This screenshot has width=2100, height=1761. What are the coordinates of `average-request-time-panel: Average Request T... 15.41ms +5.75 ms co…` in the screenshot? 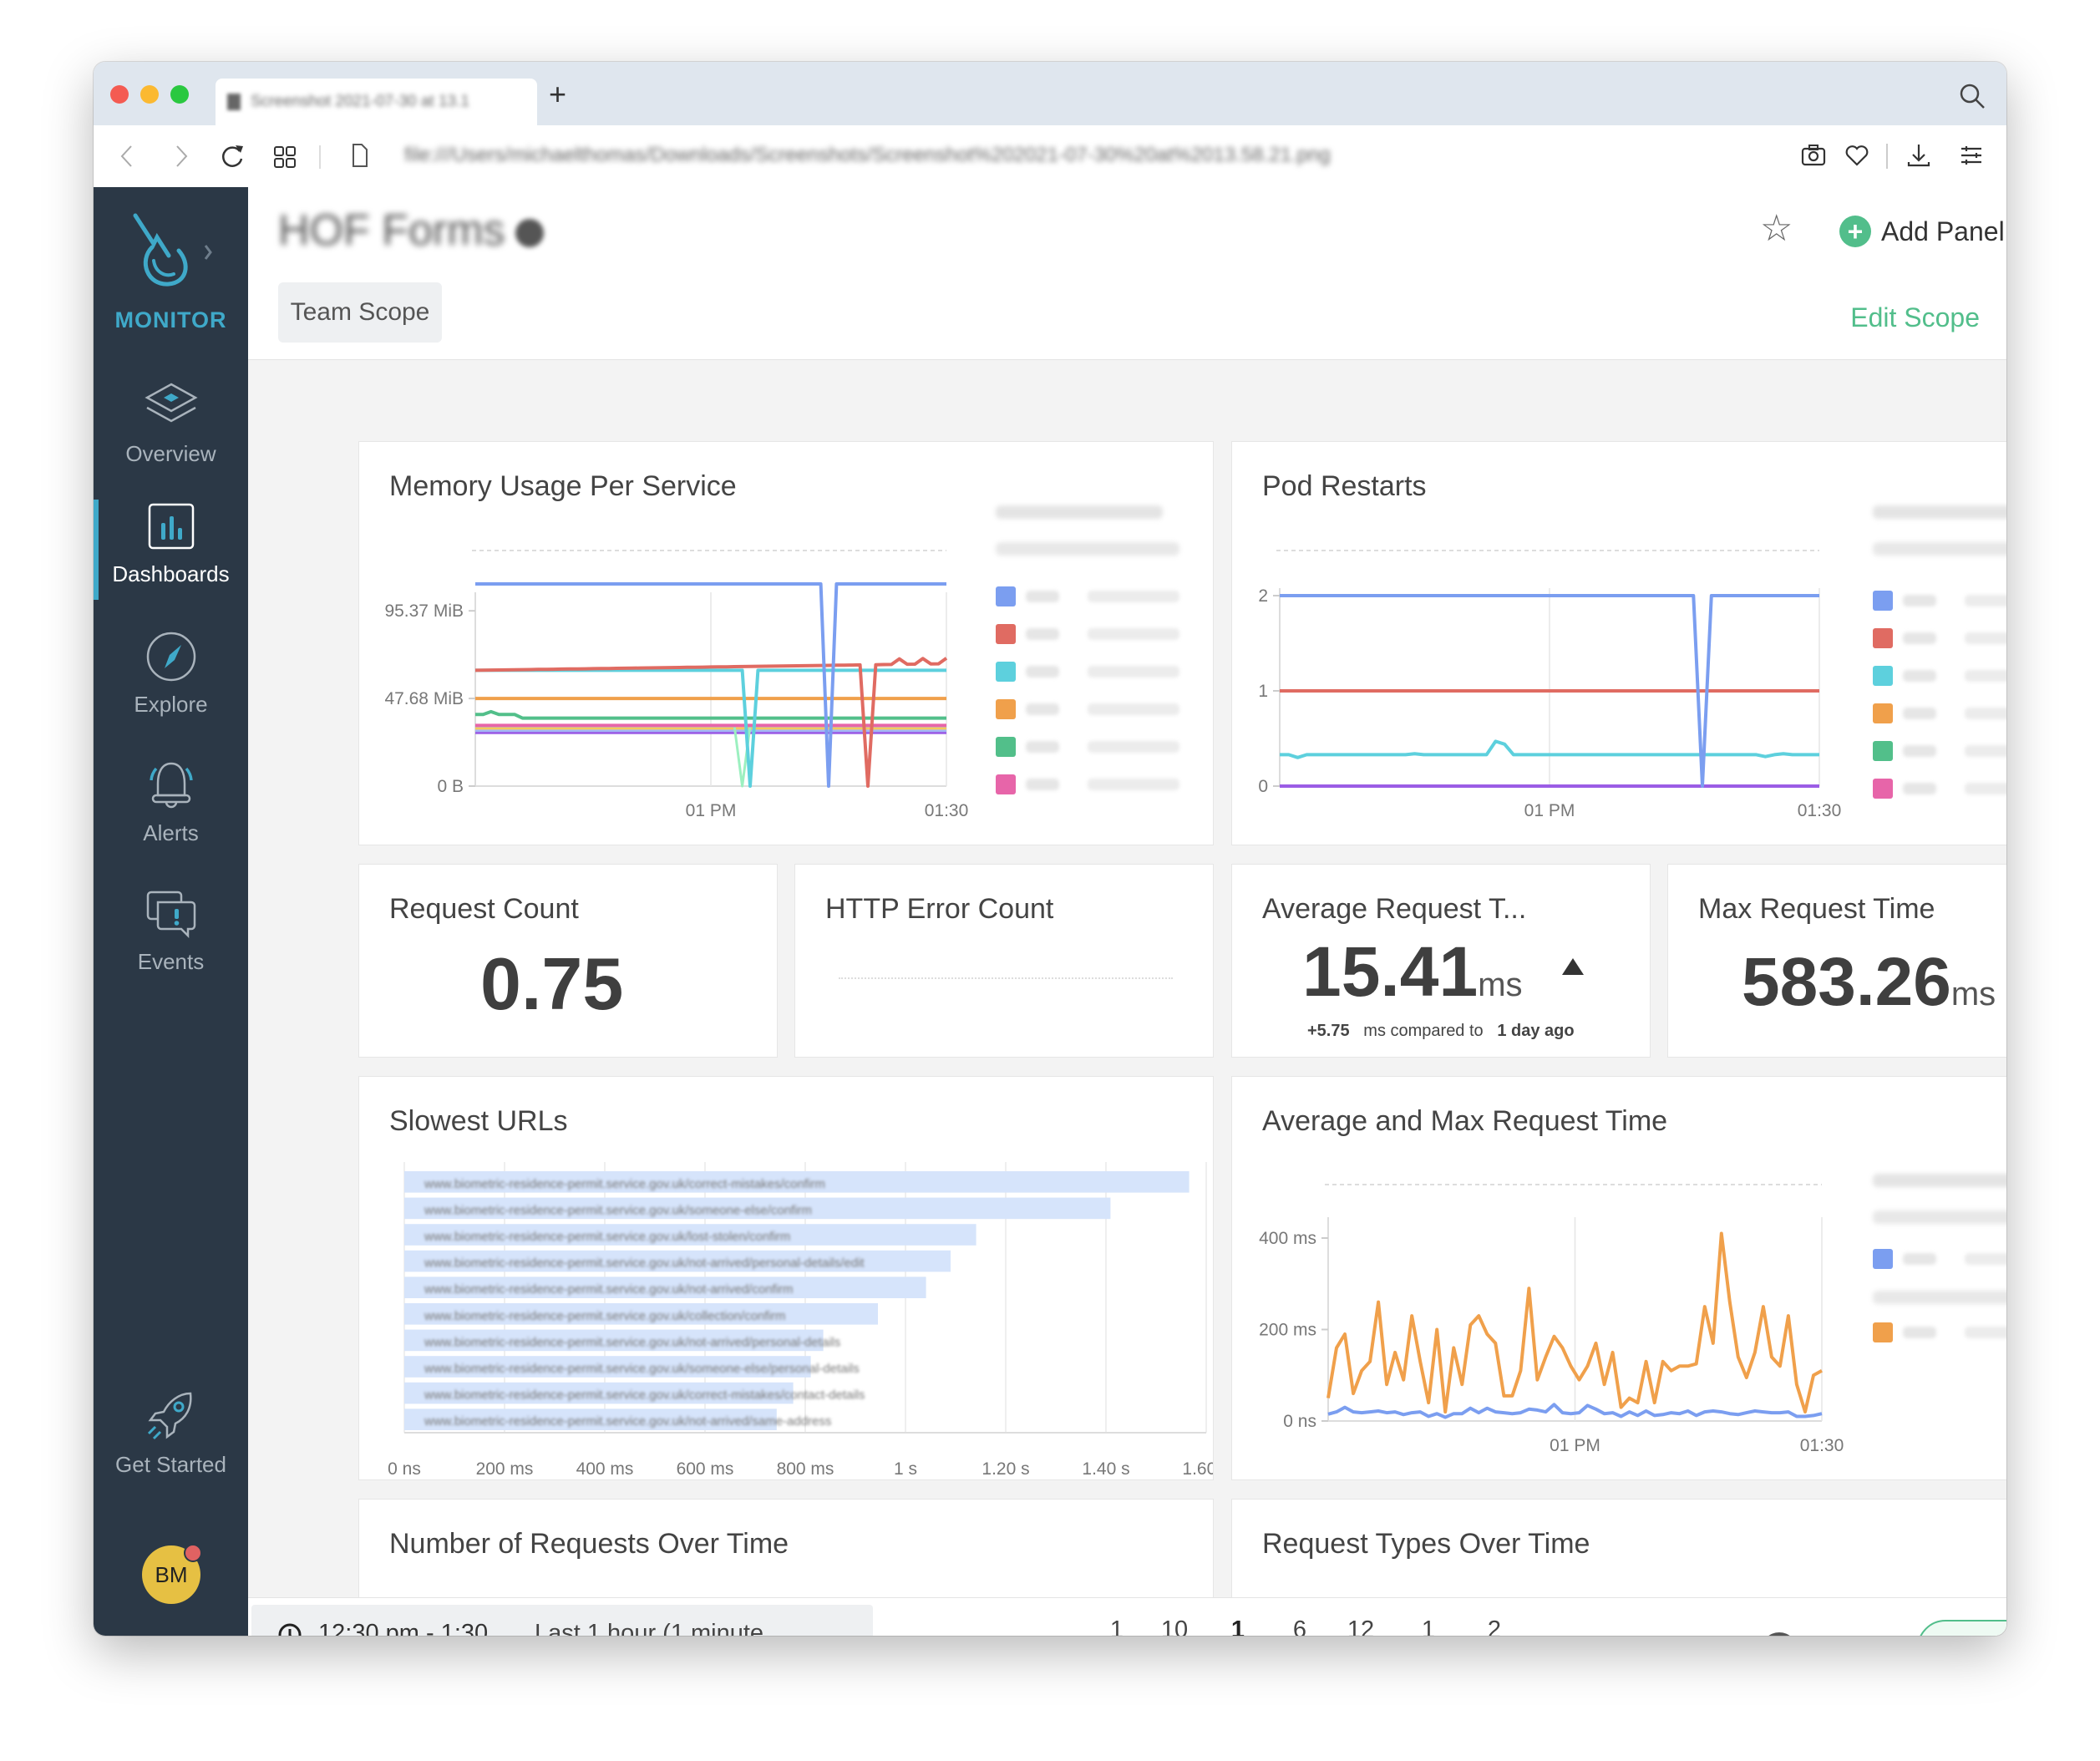 It's located at (1441, 961).